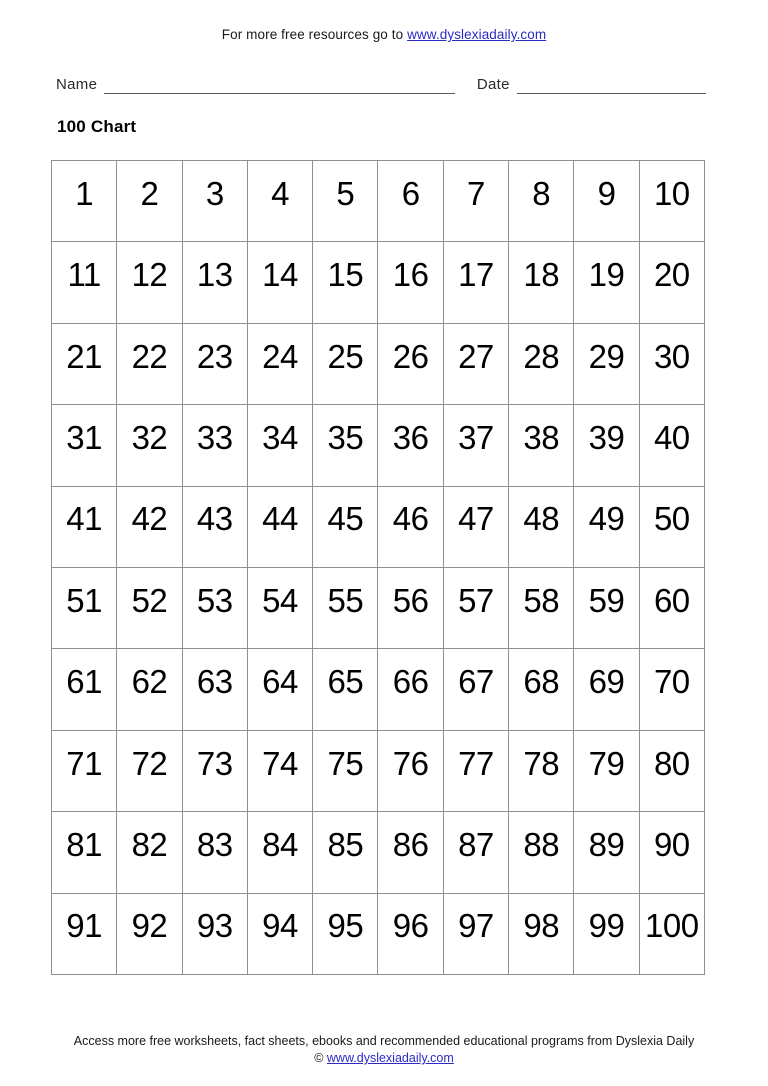 Image resolution: width=768 pixels, height=1086 pixels. Describe the element at coordinates (476, 690) in the screenshot. I see `chart-cell: 67` at that location.